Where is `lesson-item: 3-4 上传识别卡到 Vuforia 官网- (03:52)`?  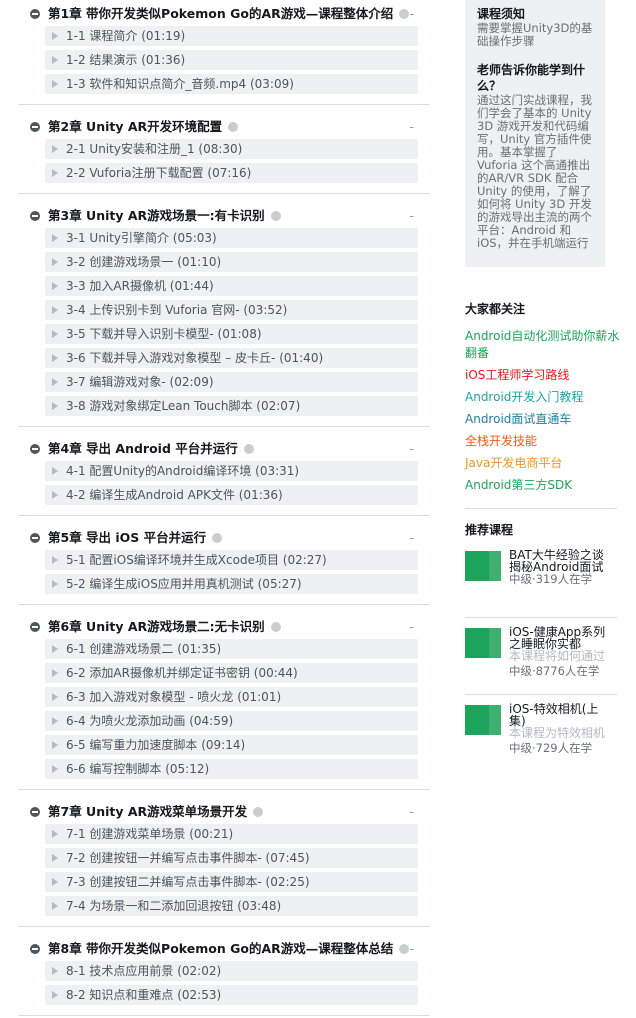
lesson-item: 3-4 上传识别卡到 Vuforia 官网- (03:52) is located at coordinates (231, 310).